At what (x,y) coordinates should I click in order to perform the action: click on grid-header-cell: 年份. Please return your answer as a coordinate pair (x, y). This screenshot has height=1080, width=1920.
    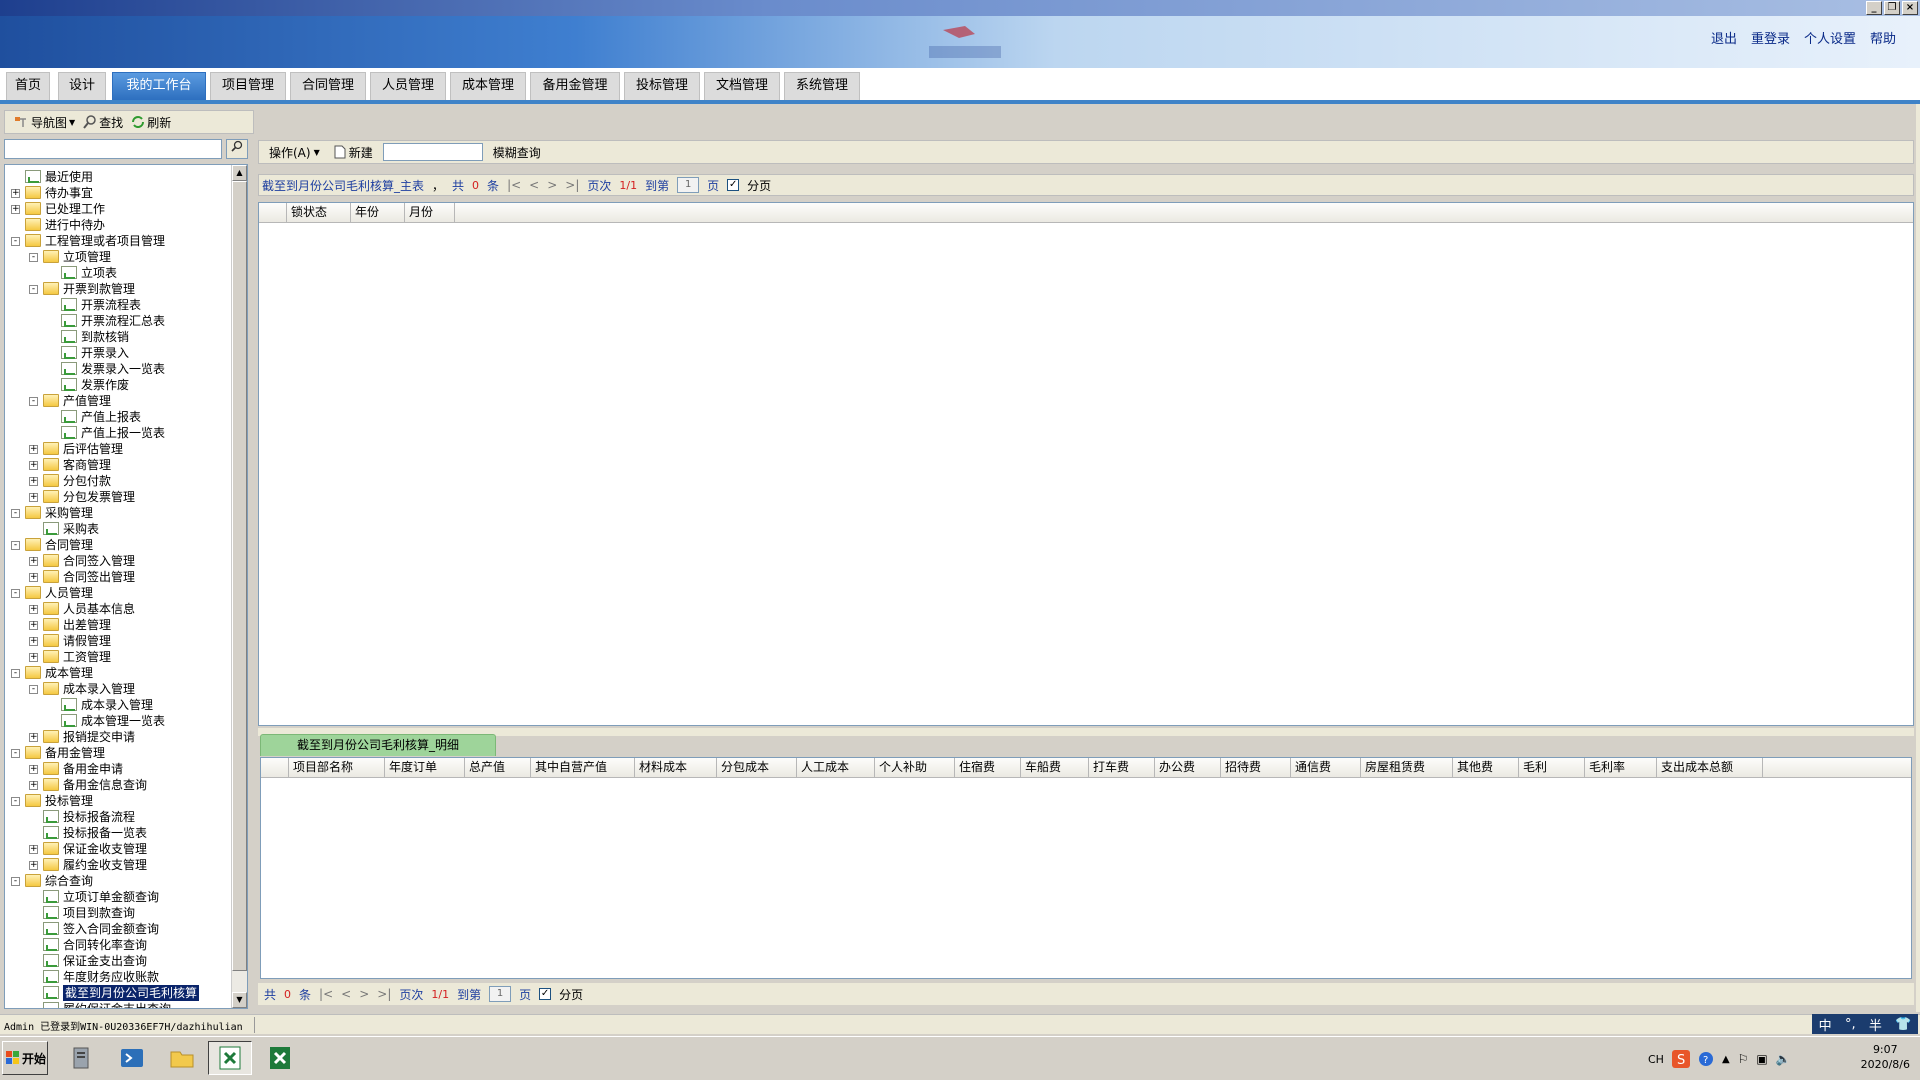
    Looking at the image, I should click on (378, 213).